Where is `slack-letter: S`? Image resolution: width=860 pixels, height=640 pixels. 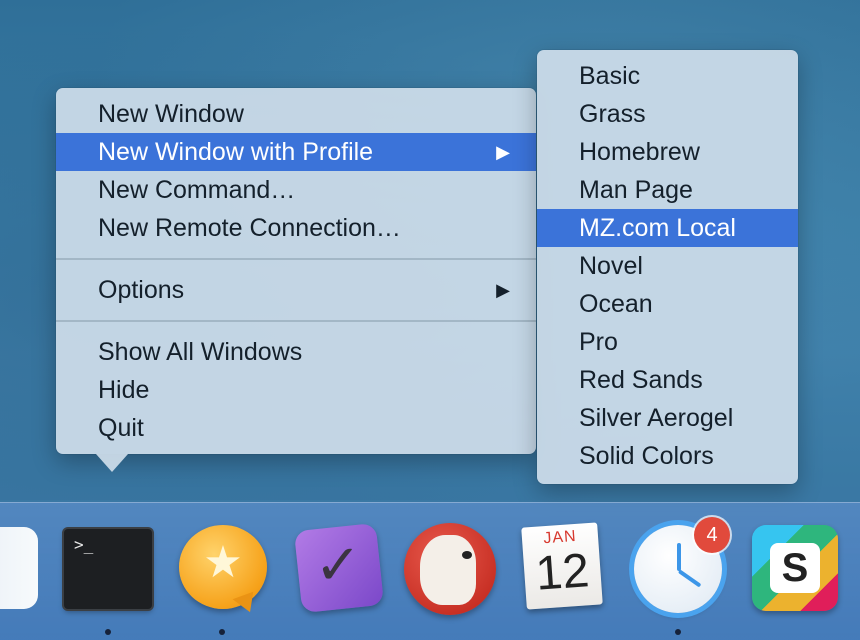 slack-letter: S is located at coordinates (795, 568).